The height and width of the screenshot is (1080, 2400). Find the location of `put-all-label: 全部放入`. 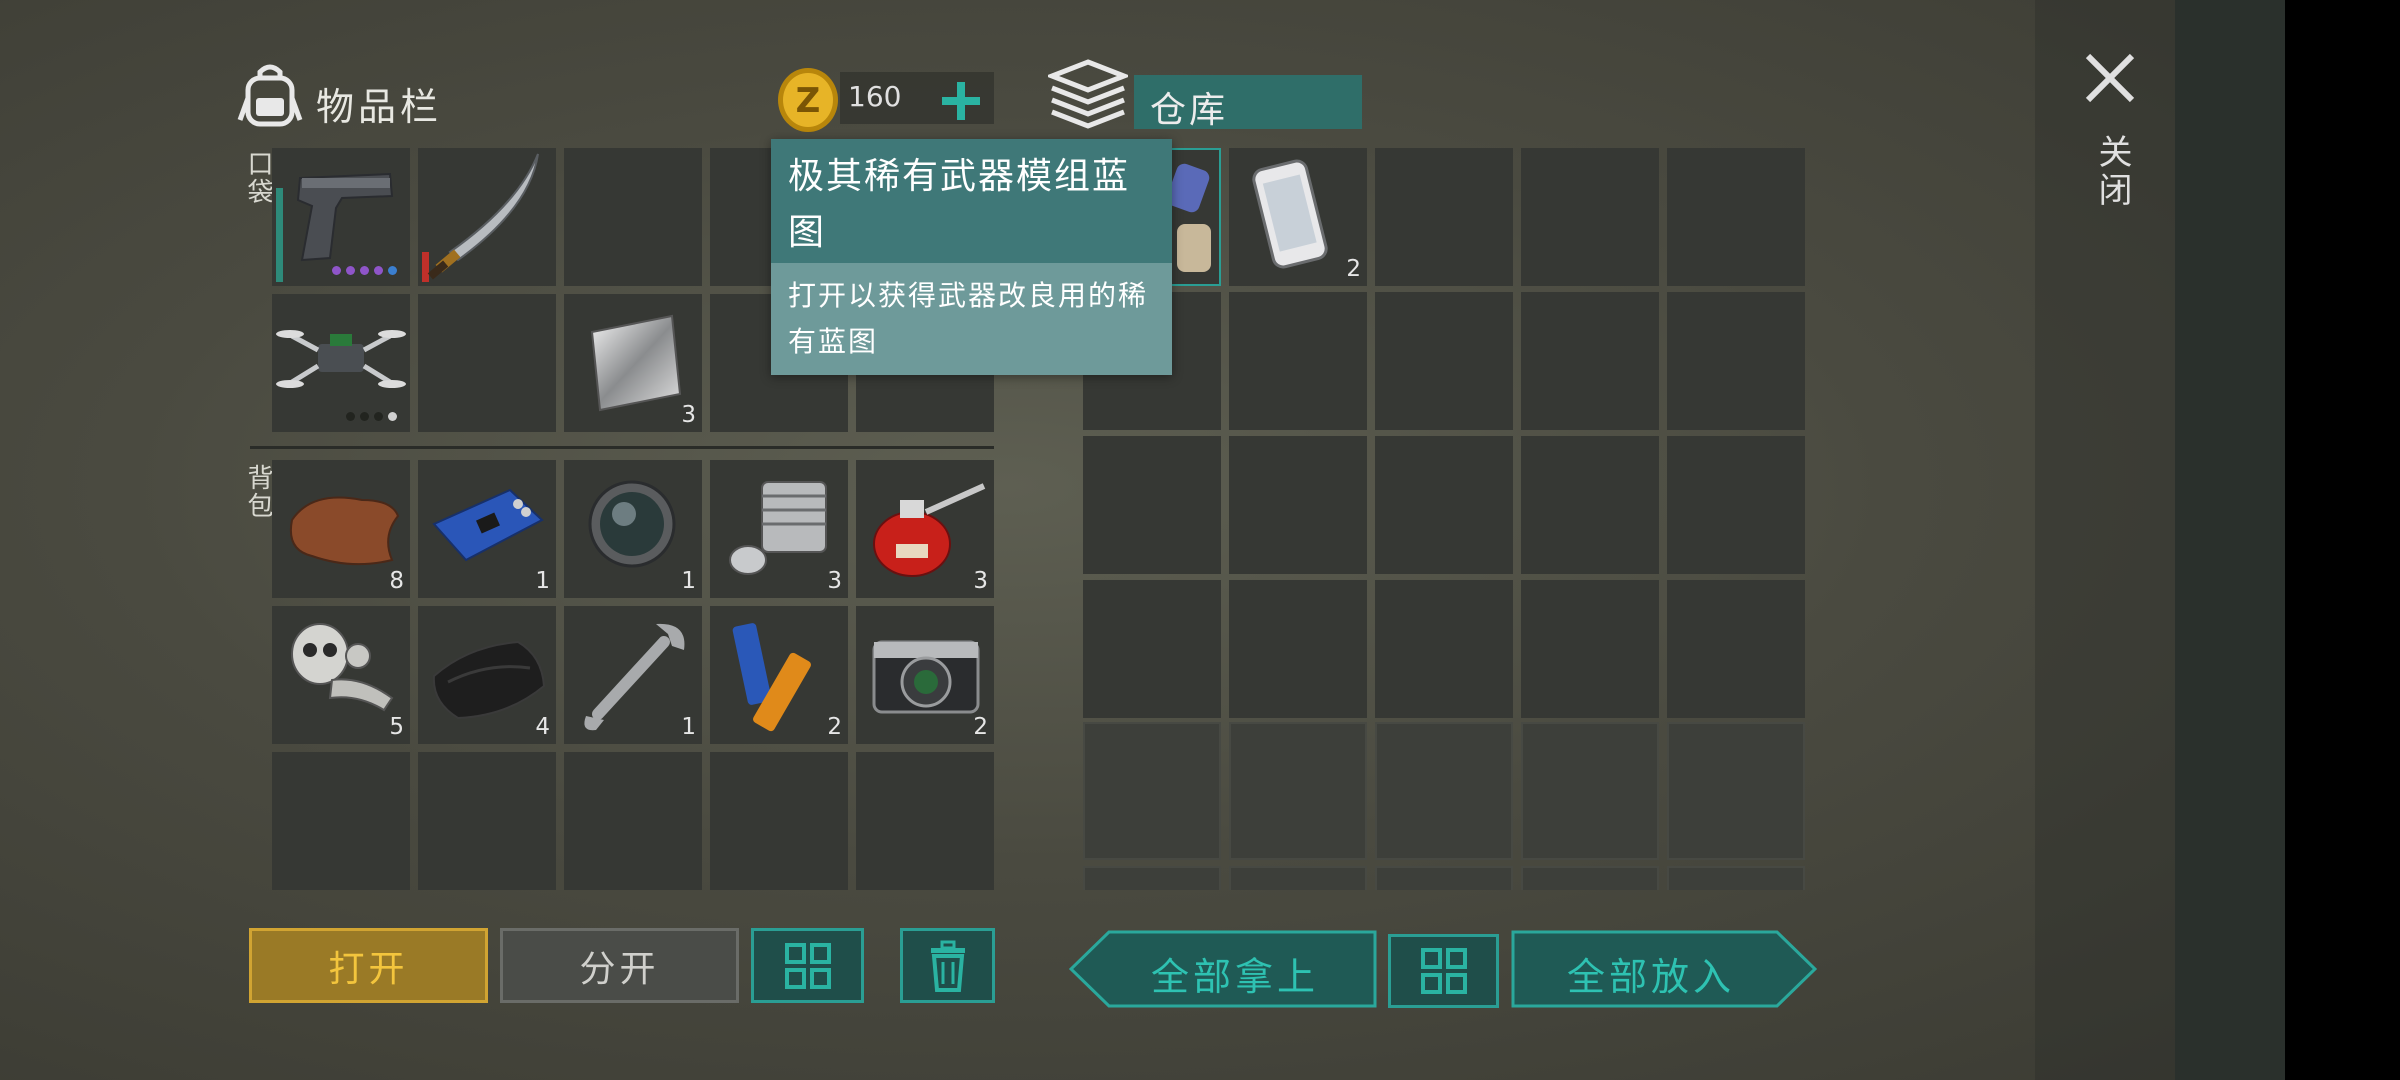

put-all-label: 全部放入 is located at coordinates (1651, 977).